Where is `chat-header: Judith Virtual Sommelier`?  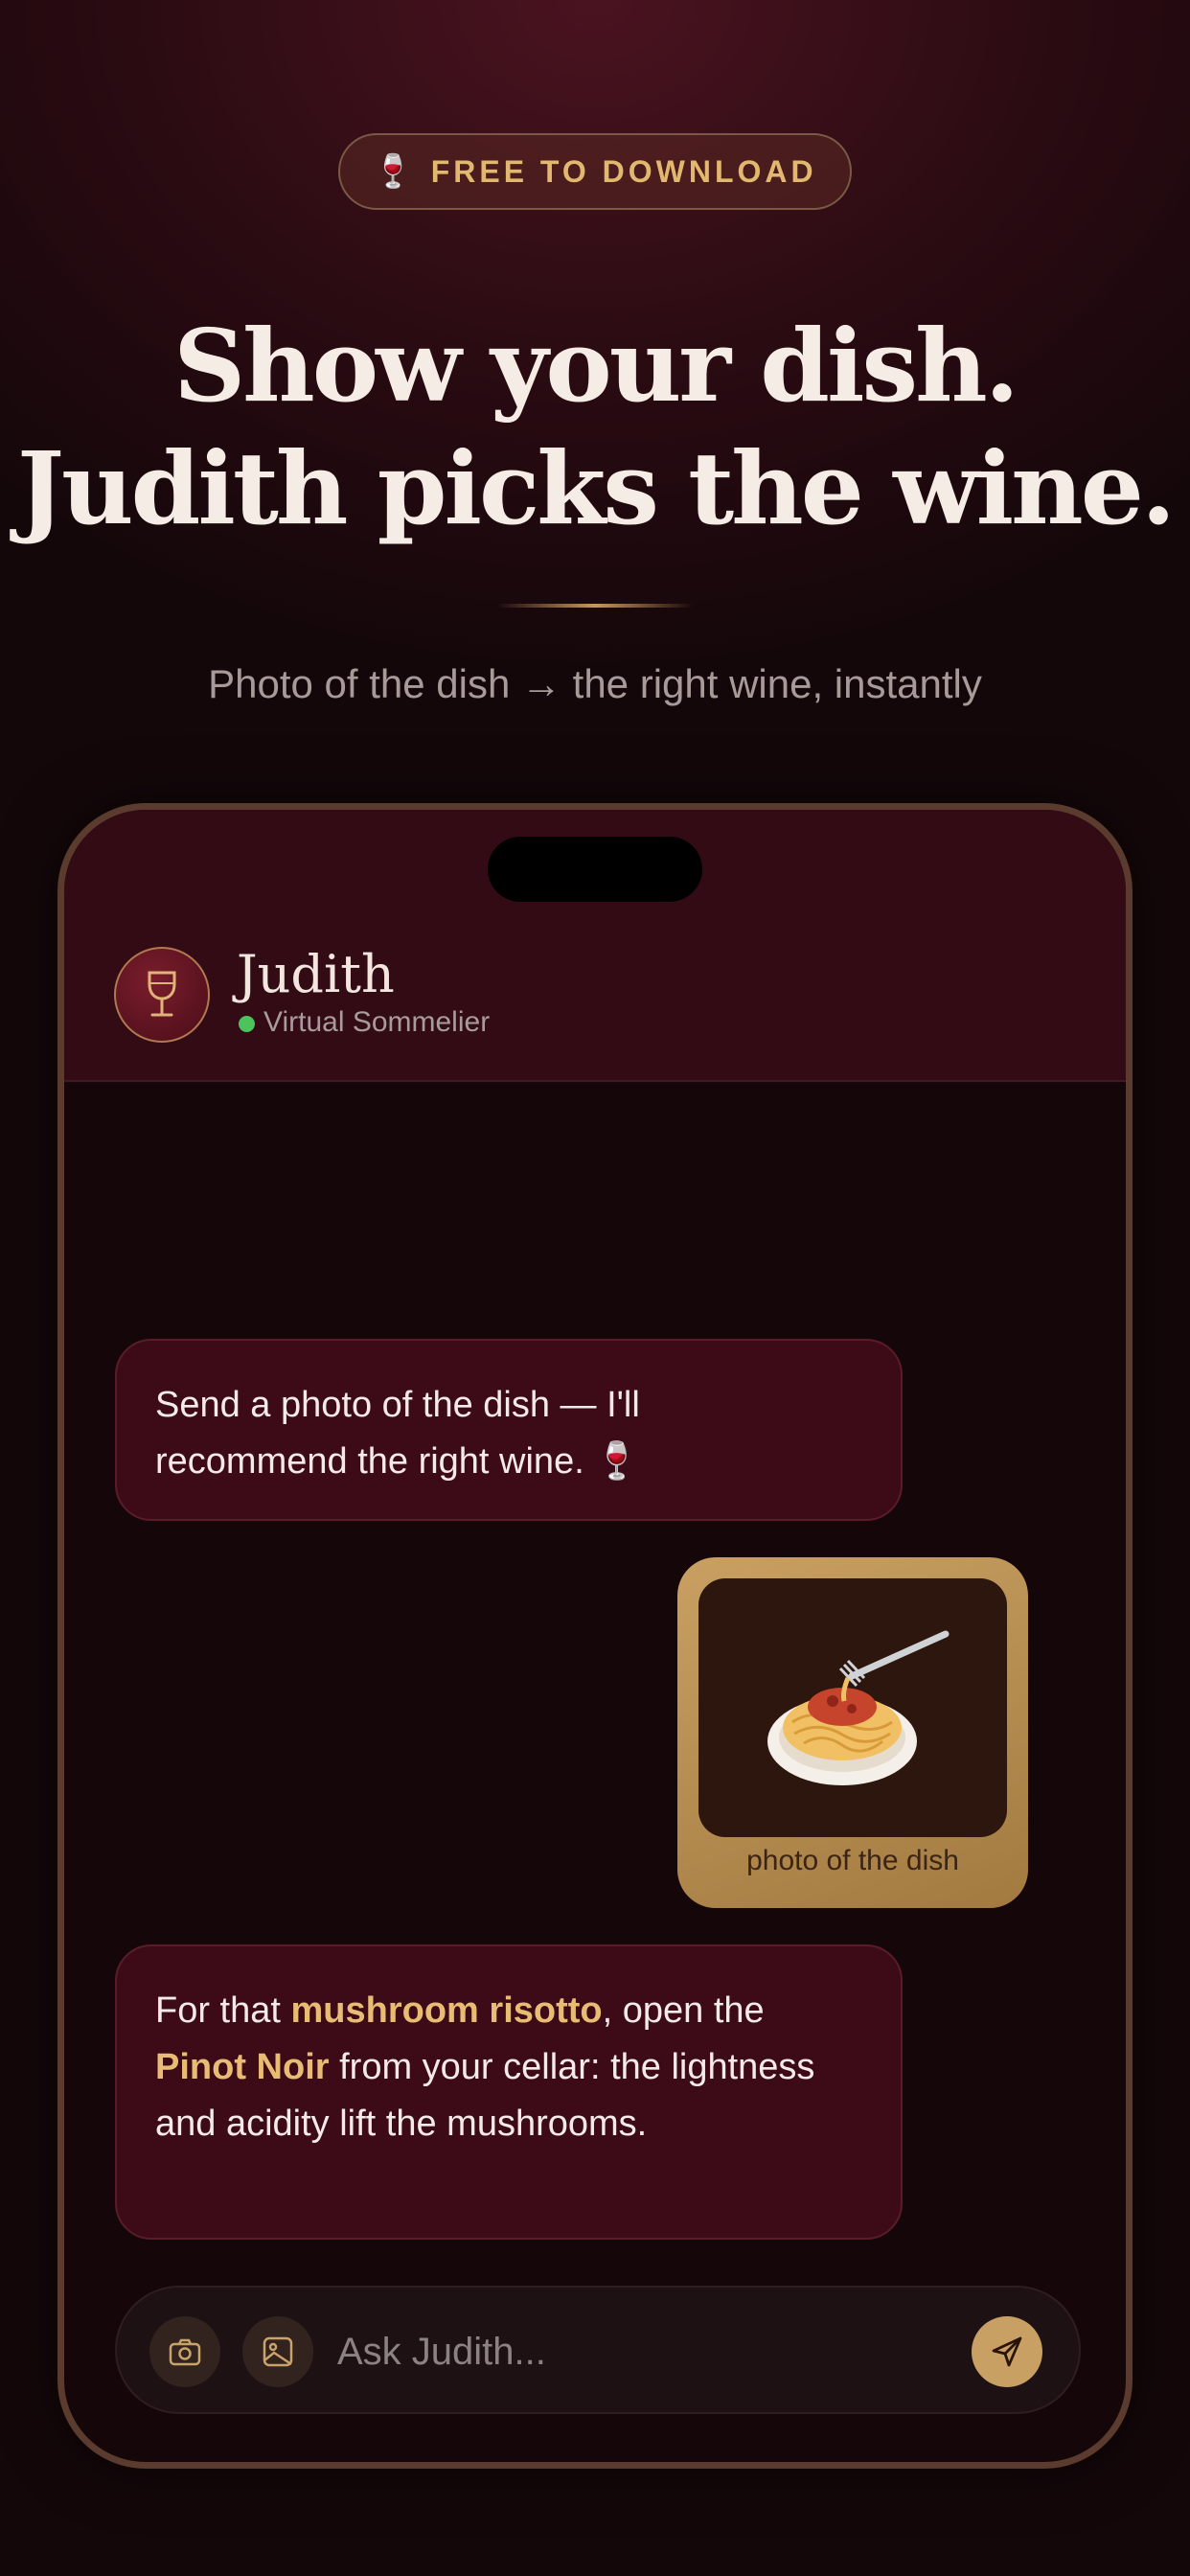 chat-header: Judith Virtual Sommelier is located at coordinates (595, 946).